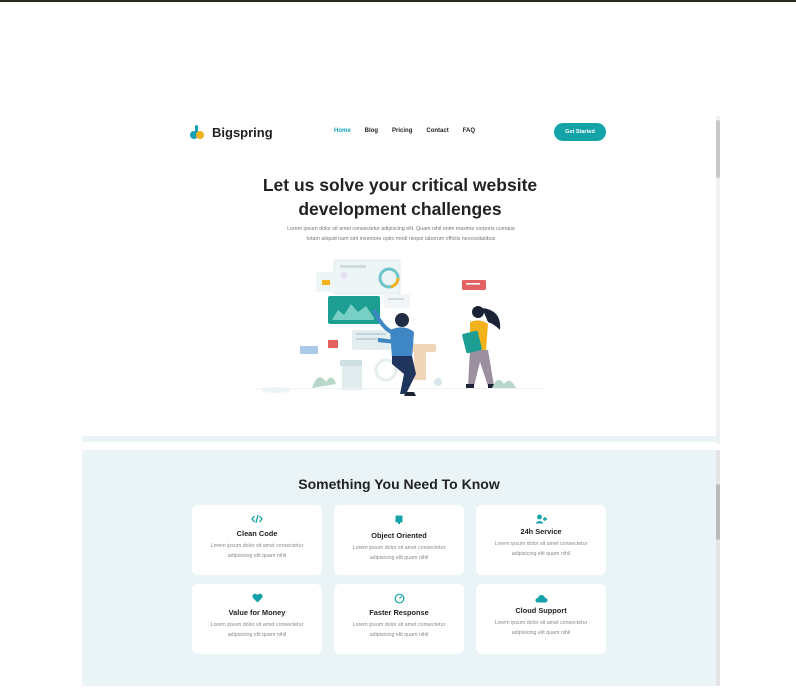 The image size is (796, 700). What do you see at coordinates (580, 132) in the screenshot?
I see `get-started-button: Get Started` at bounding box center [580, 132].